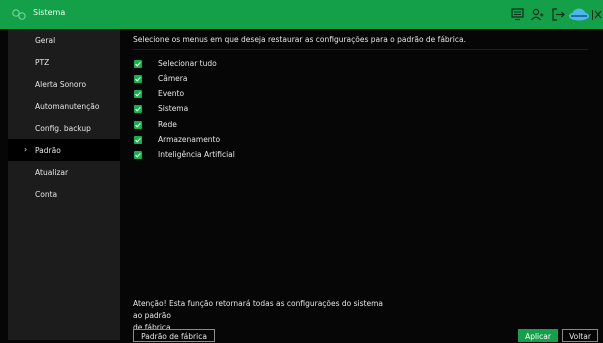 The width and height of the screenshot is (603, 343). I want to click on option-label: Armazenamento, so click(189, 139).